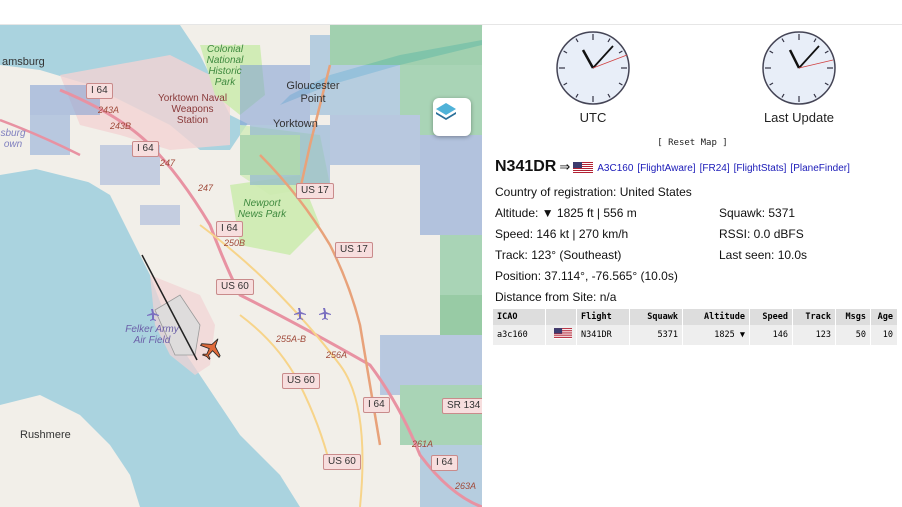 Image resolution: width=902 pixels, height=507 pixels. Describe the element at coordinates (814, 317) in the screenshot. I see `col-track: Track` at that location.